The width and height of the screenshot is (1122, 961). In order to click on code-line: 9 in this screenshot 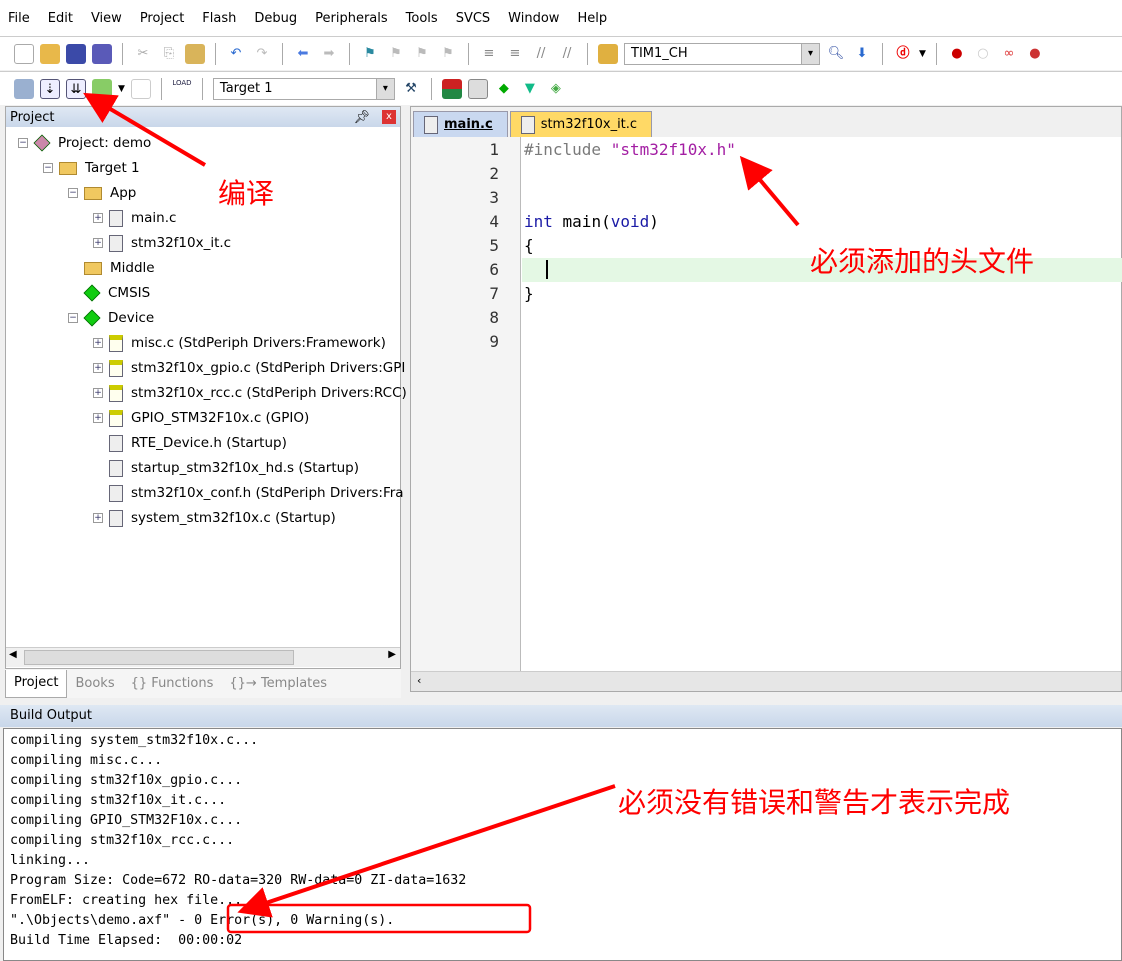, I will do `click(766, 342)`.